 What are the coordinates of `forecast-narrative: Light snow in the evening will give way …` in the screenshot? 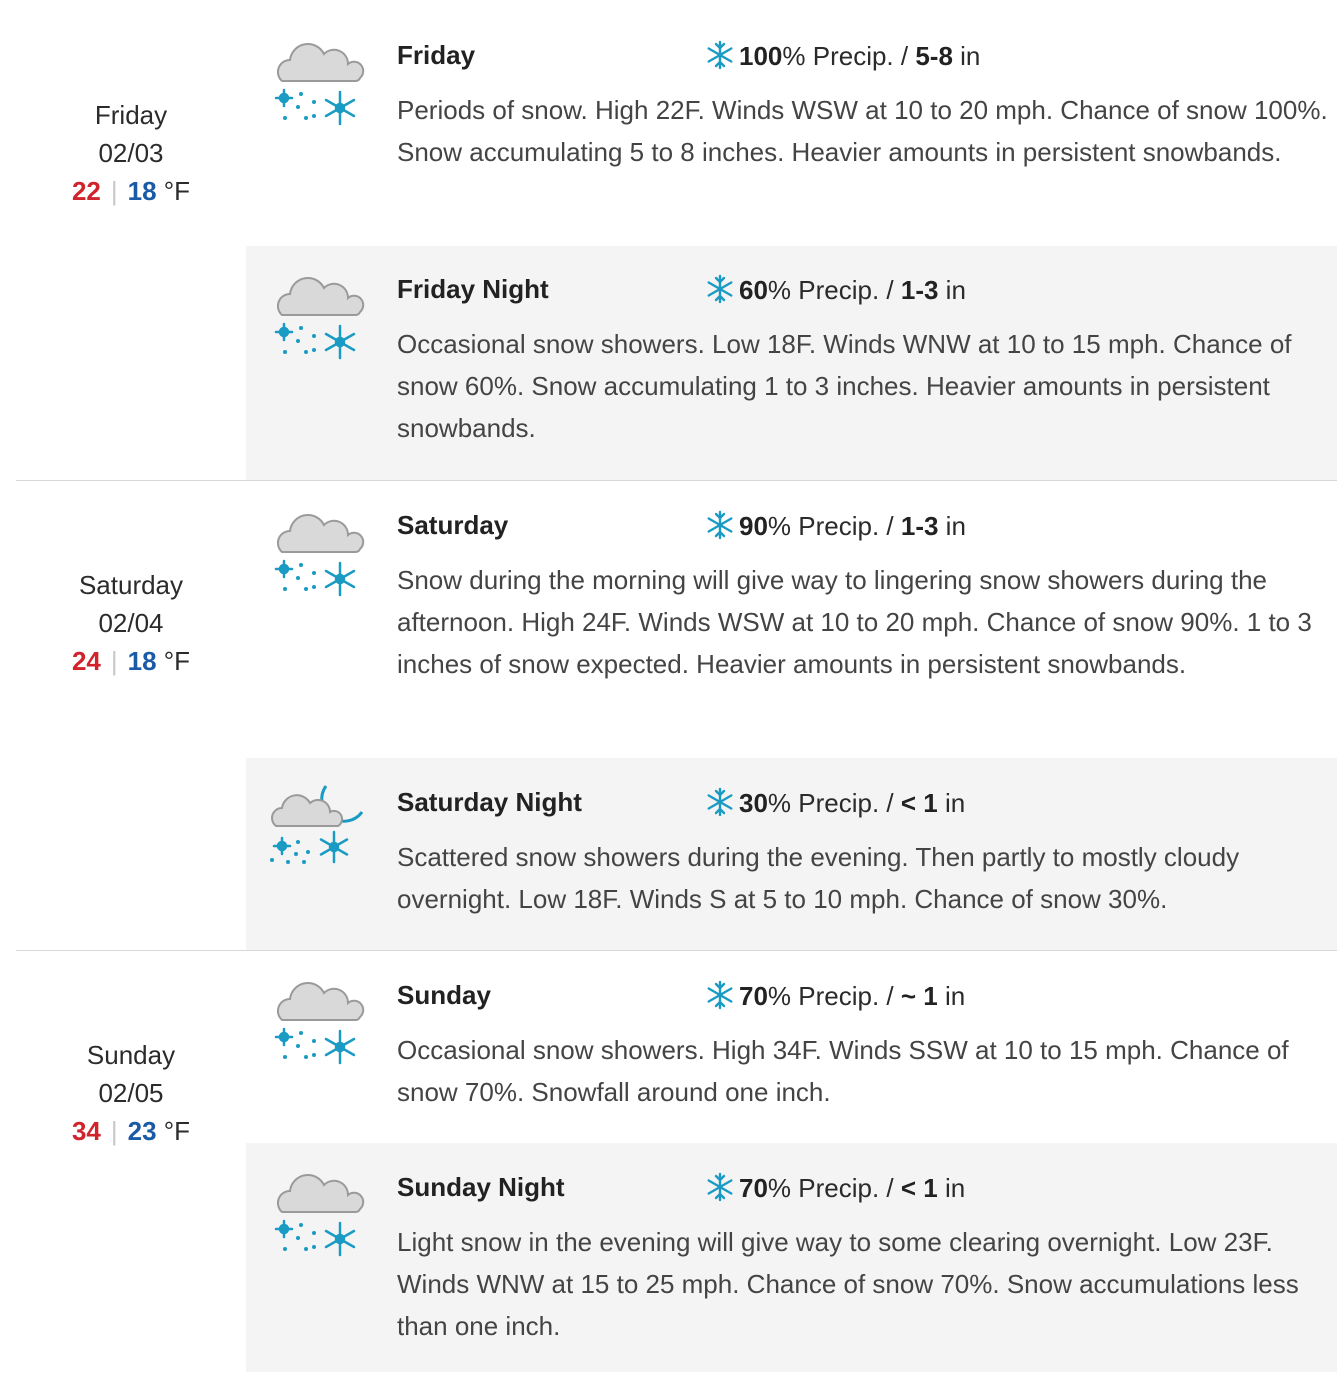 It's located at (848, 1284).